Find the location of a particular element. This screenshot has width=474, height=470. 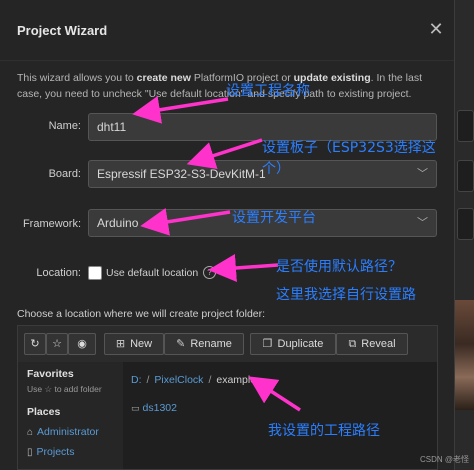

annotation-name: 设置工程名称 is located at coordinates (268, 91).